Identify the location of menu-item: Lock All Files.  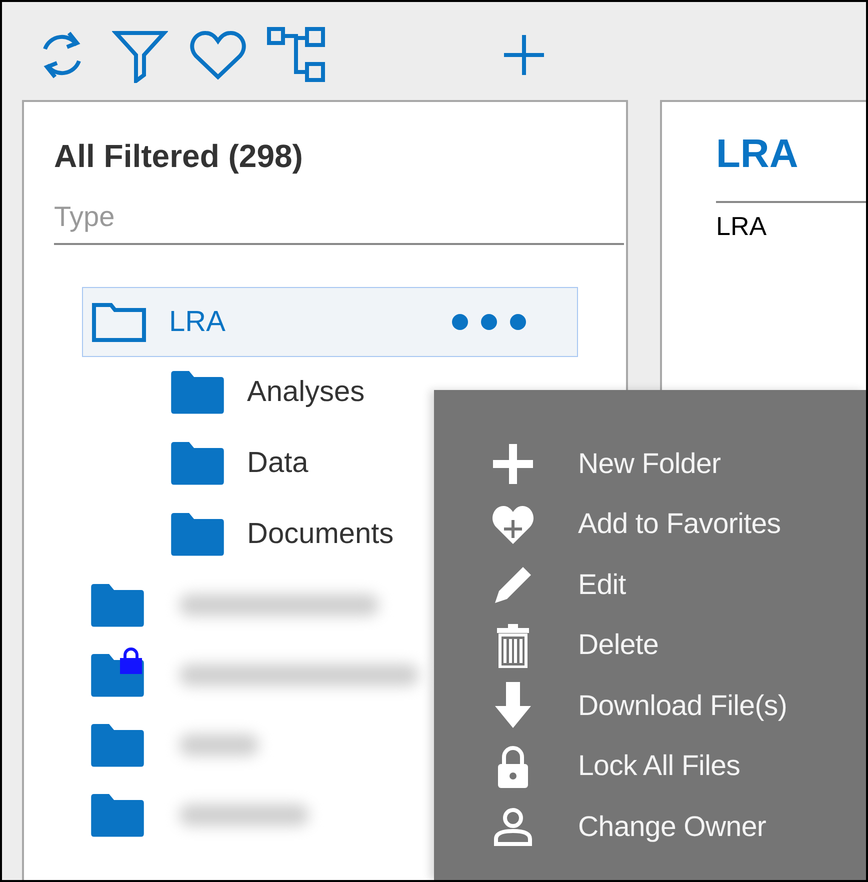
(677, 766).